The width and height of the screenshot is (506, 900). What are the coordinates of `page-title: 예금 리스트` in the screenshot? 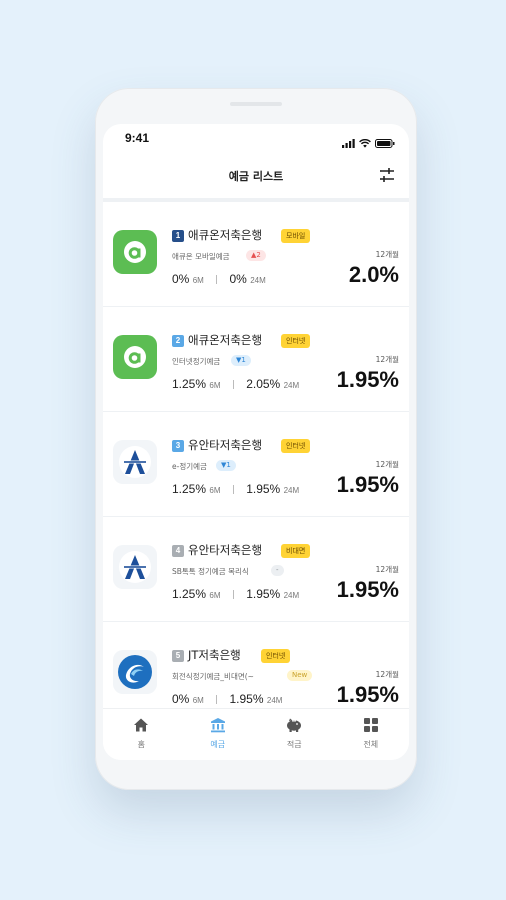 It's located at (256, 176).